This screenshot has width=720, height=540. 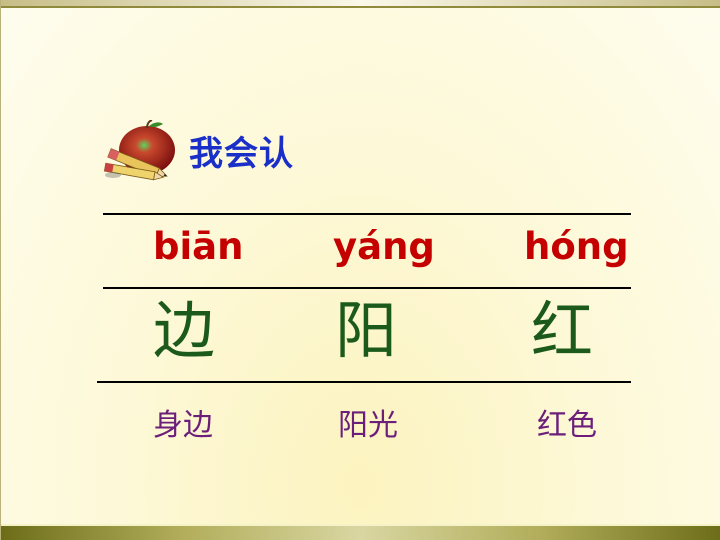 What do you see at coordinates (183, 425) in the screenshot?
I see `word-shenbian: 身边` at bounding box center [183, 425].